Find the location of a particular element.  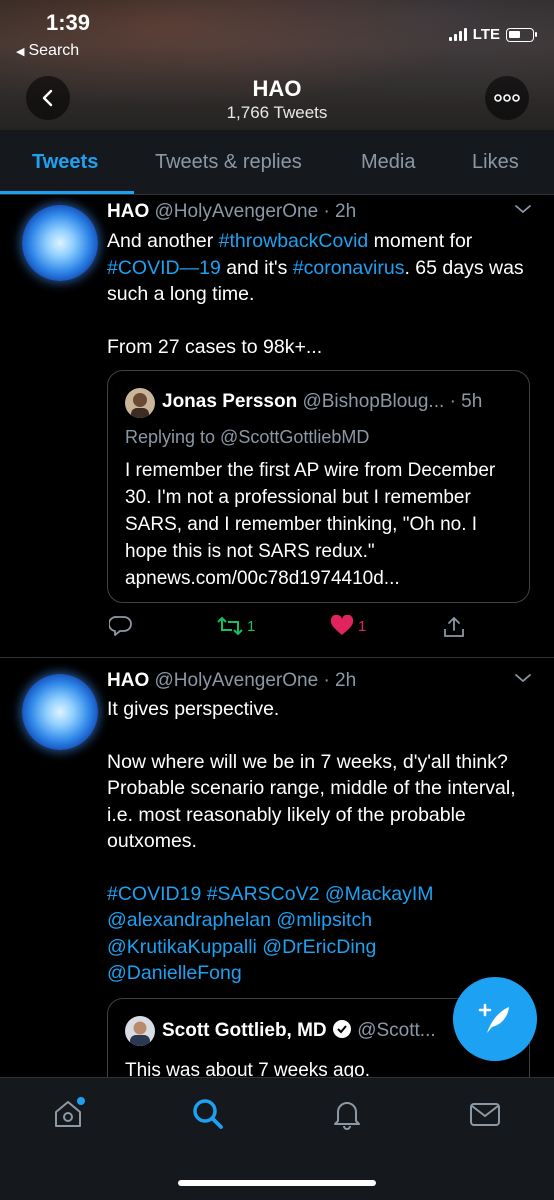

messages-icon is located at coordinates (485, 1114).